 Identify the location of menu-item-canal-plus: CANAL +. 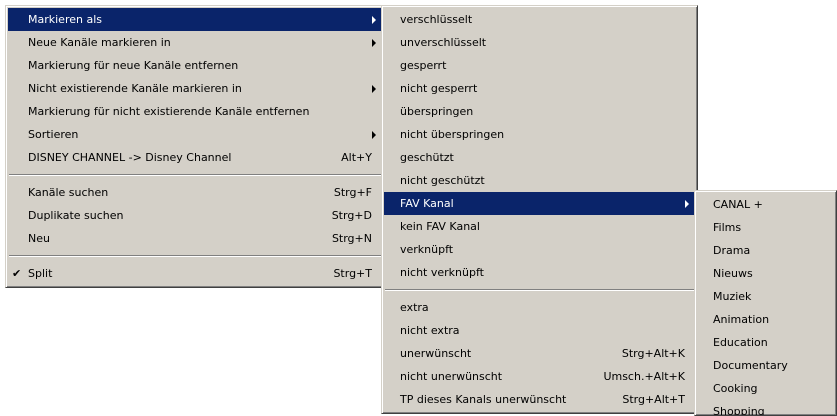
(765, 204).